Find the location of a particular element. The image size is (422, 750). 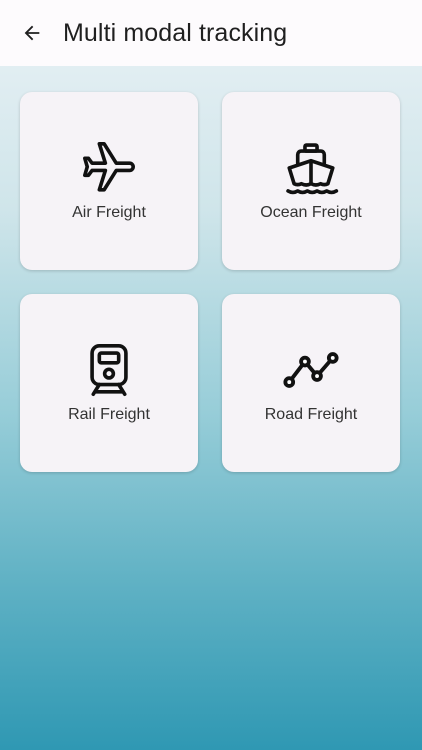

ocean-freight-label: Ocean Freight is located at coordinates (311, 212).